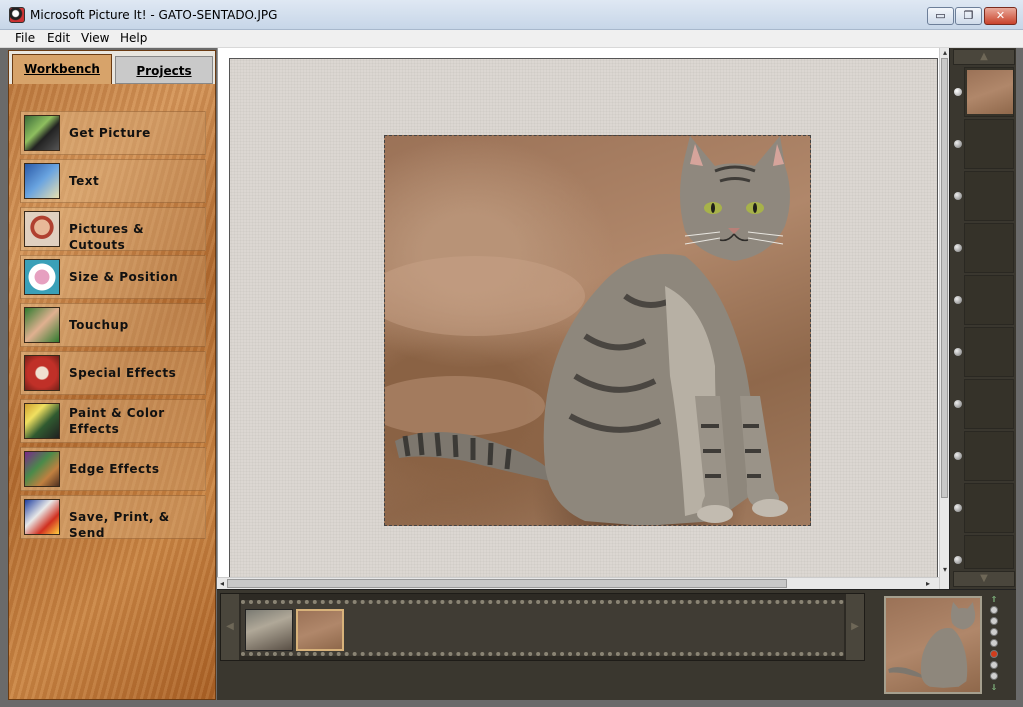 Image resolution: width=1023 pixels, height=707 pixels. I want to click on workbench-item-size-position: Size & Position, so click(113, 277).